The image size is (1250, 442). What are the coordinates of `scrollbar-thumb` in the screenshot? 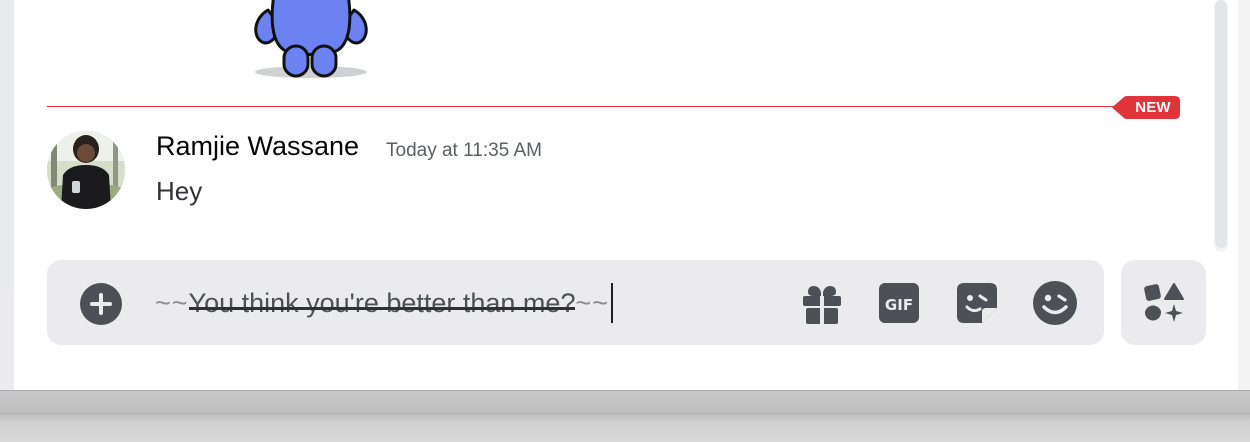 It's located at (1221, 124).